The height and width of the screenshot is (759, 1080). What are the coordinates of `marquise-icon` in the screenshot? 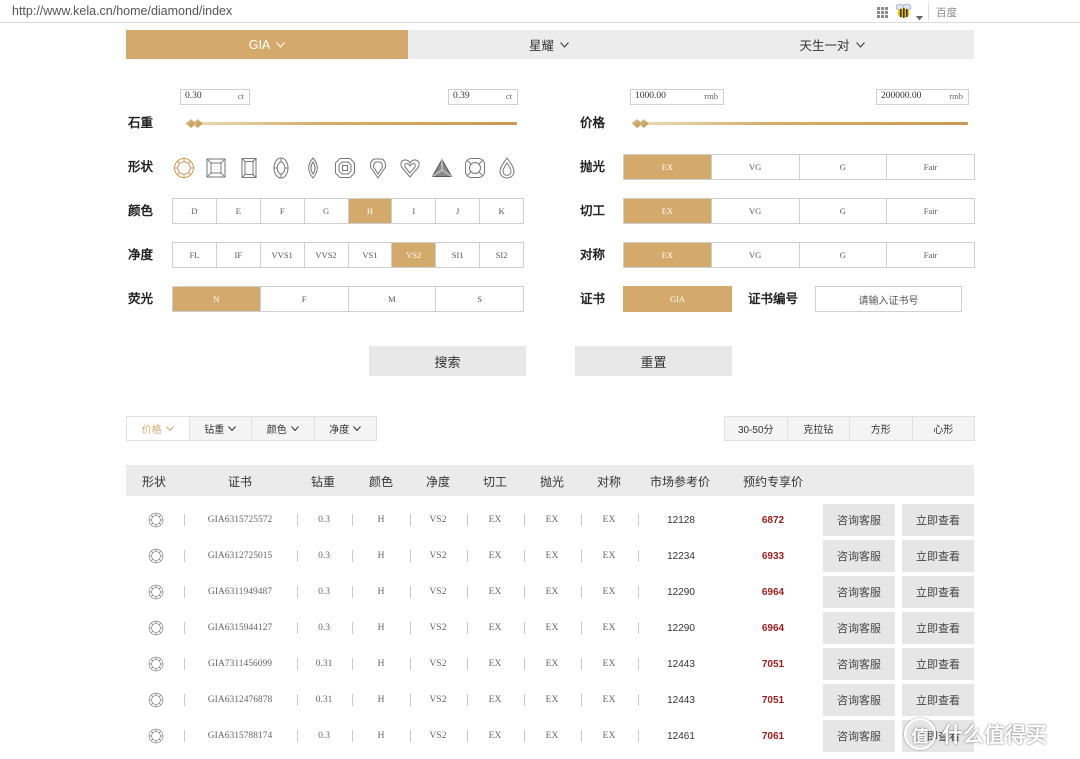 It's located at (313, 167).